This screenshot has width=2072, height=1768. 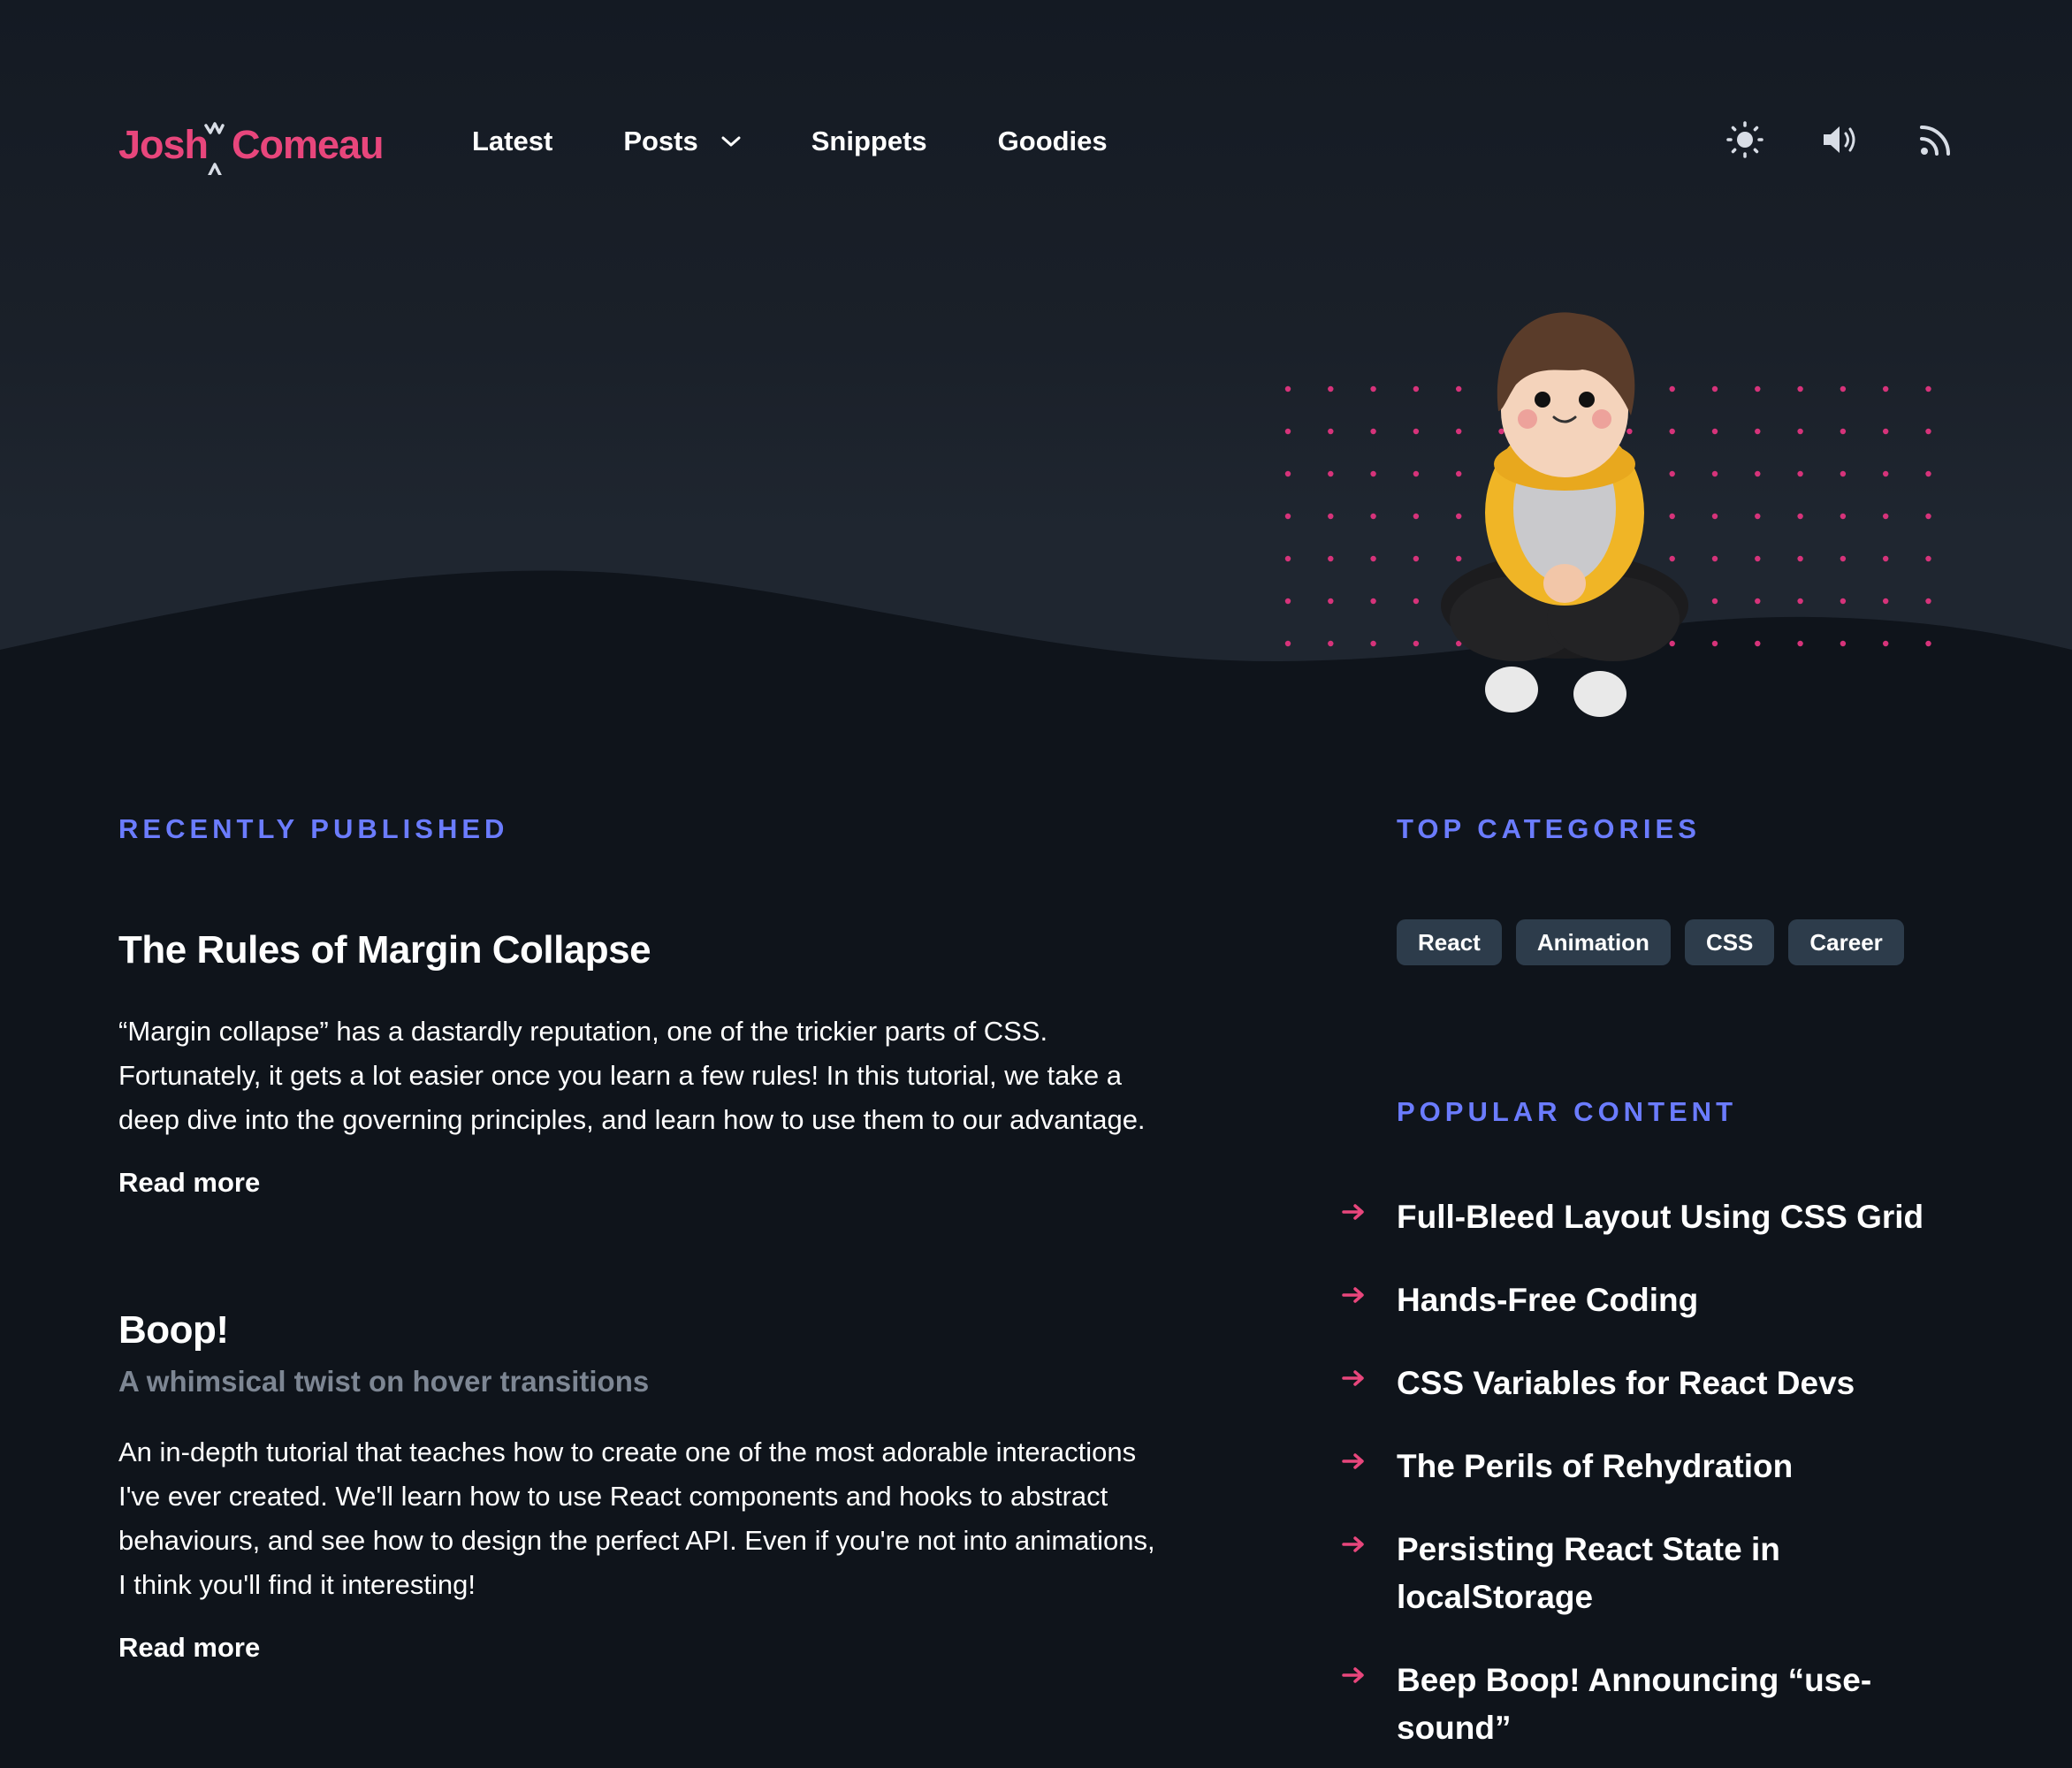 I want to click on theme-toggle-button, so click(x=1745, y=139).